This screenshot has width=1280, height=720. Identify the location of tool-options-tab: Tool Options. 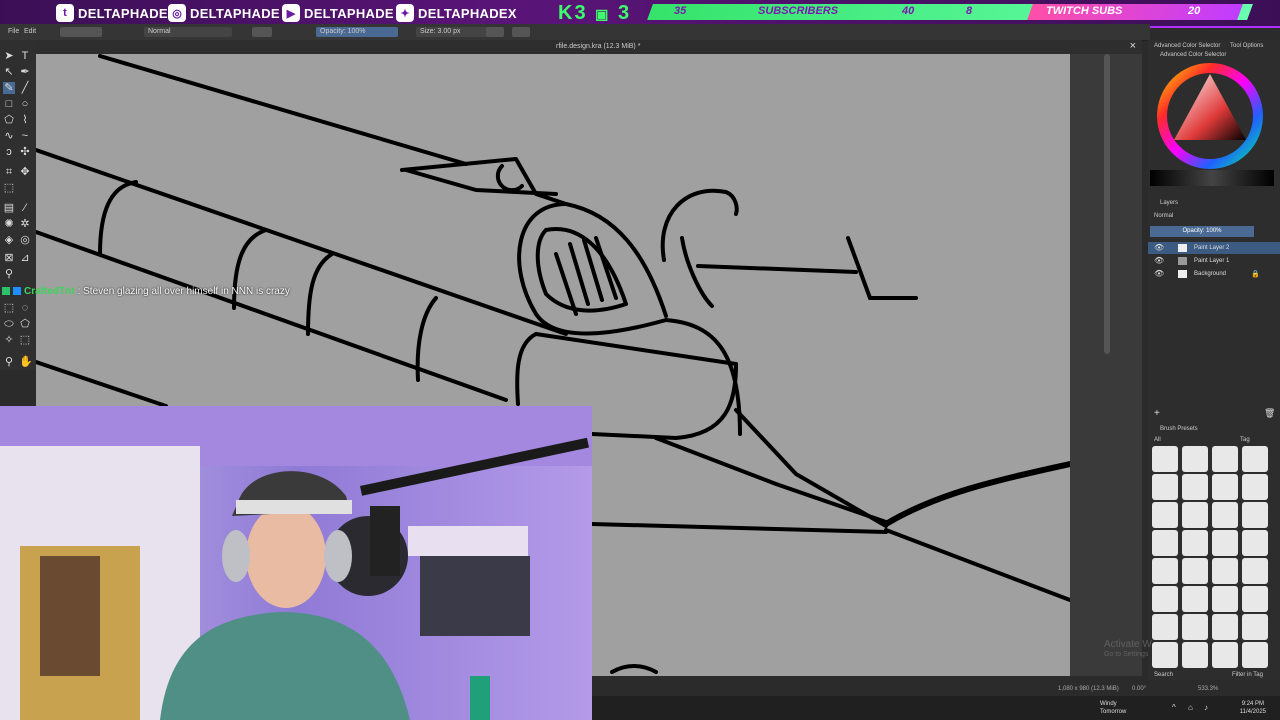
(1246, 46).